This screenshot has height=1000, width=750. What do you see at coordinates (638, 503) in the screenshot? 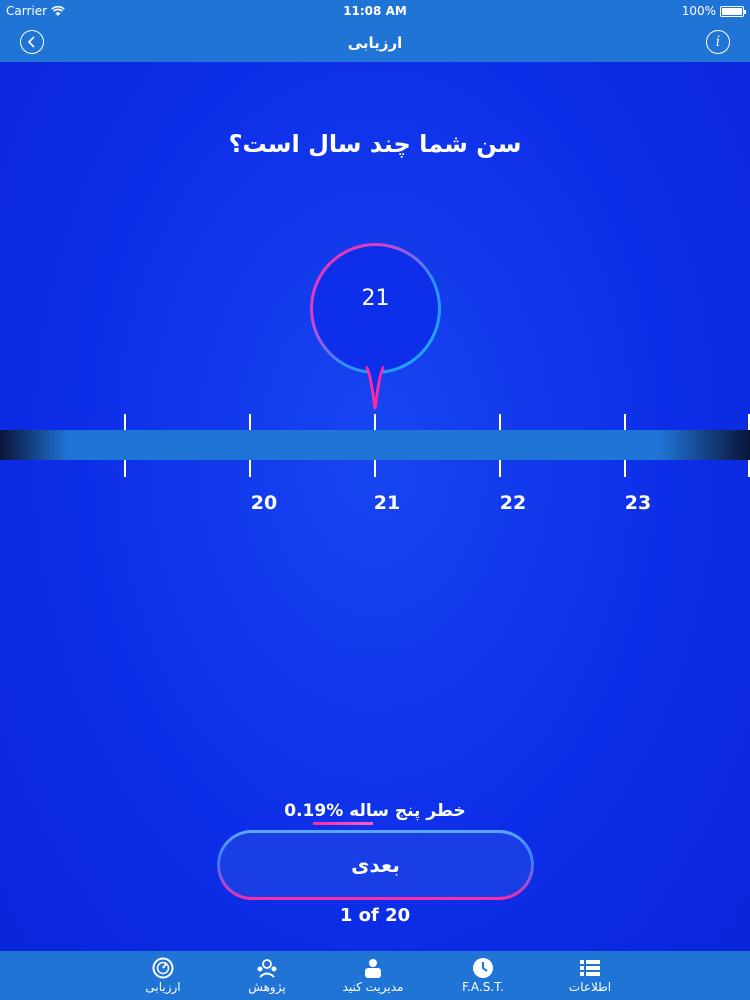
I see `slider-tick-label: 23` at bounding box center [638, 503].